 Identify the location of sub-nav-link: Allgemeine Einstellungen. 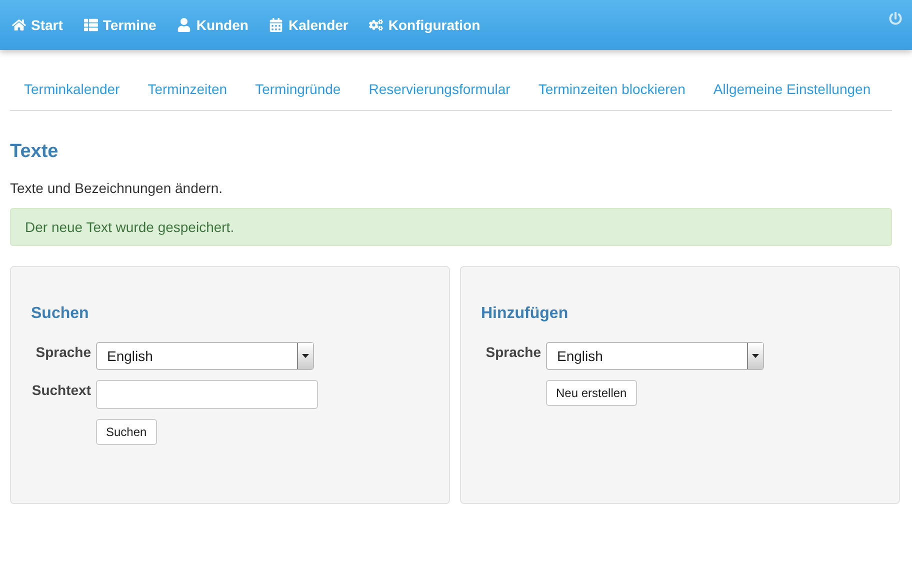
(792, 89).